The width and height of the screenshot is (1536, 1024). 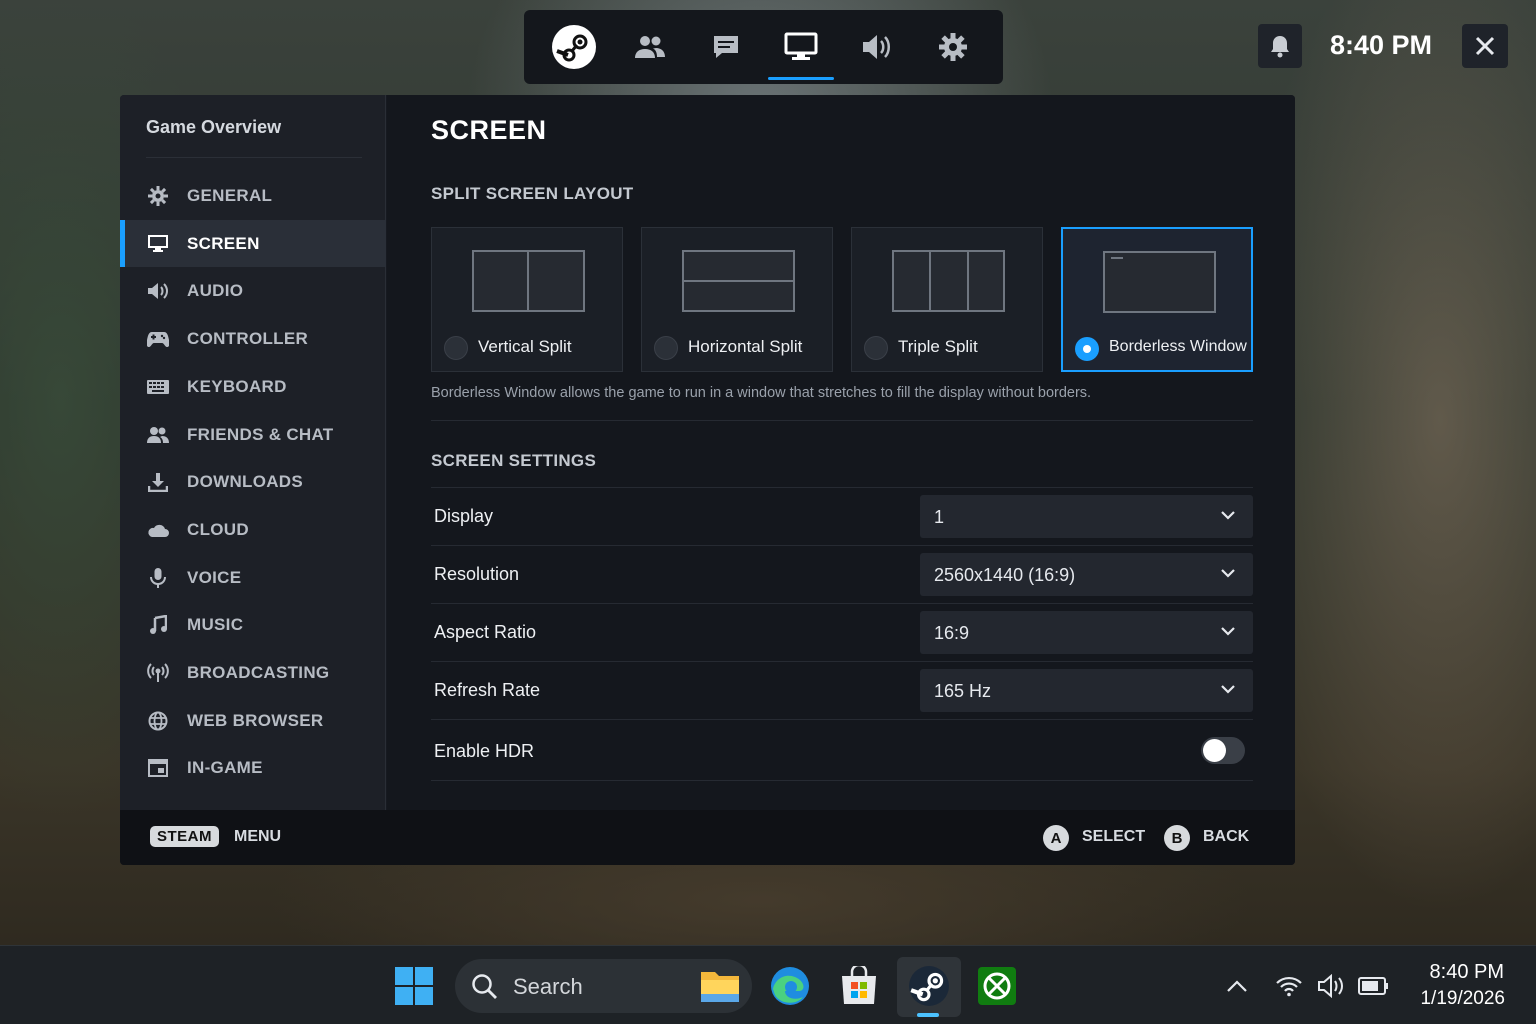 I want to click on divider, so click(x=254, y=157).